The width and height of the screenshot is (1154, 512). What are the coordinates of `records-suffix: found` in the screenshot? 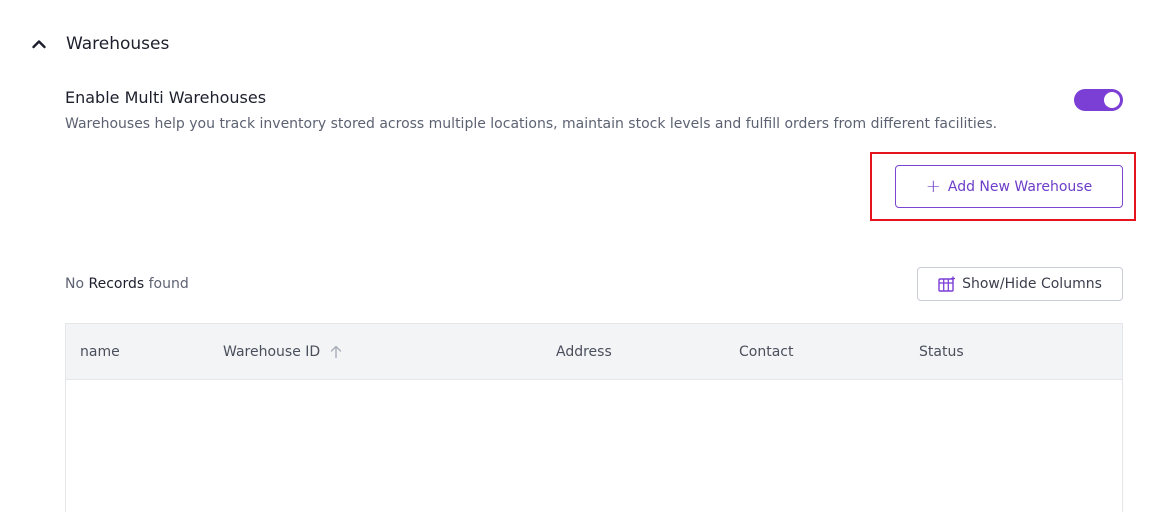 It's located at (168, 284).